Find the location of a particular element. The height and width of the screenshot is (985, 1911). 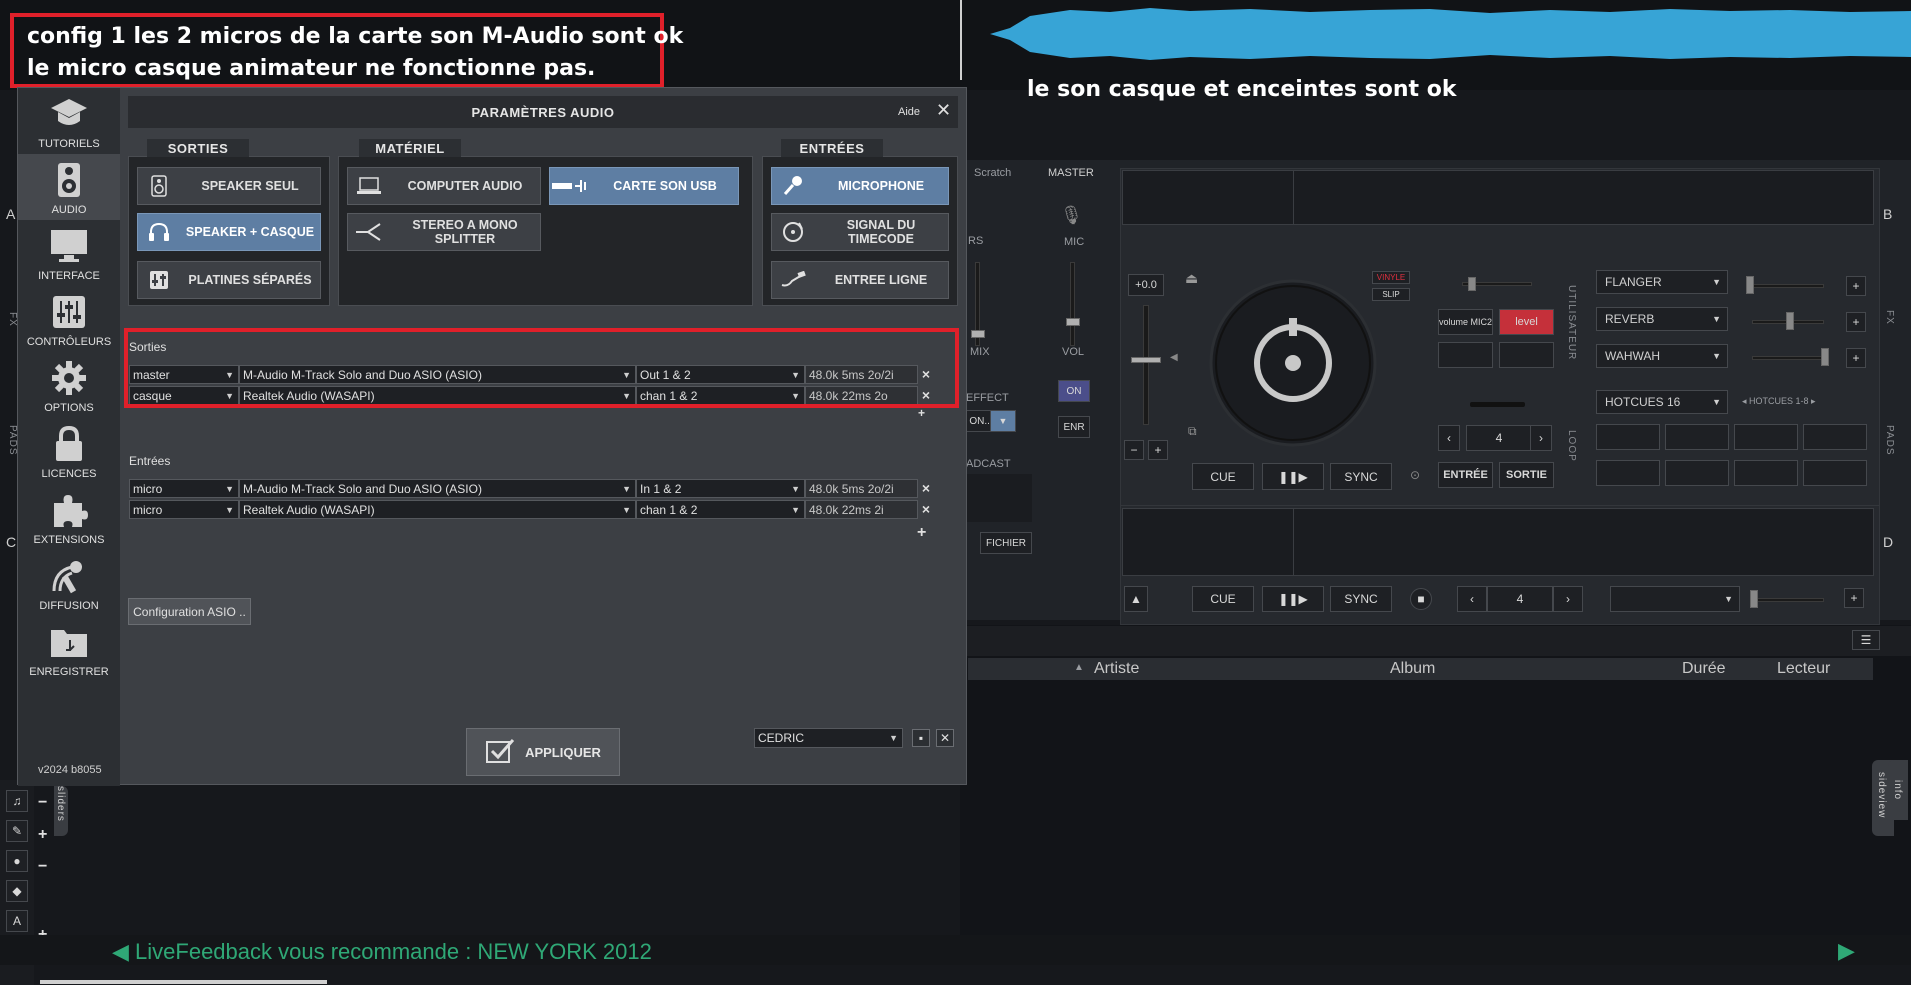

deck-d-play-pause-button: ❚❚▶ is located at coordinates (1293, 599).